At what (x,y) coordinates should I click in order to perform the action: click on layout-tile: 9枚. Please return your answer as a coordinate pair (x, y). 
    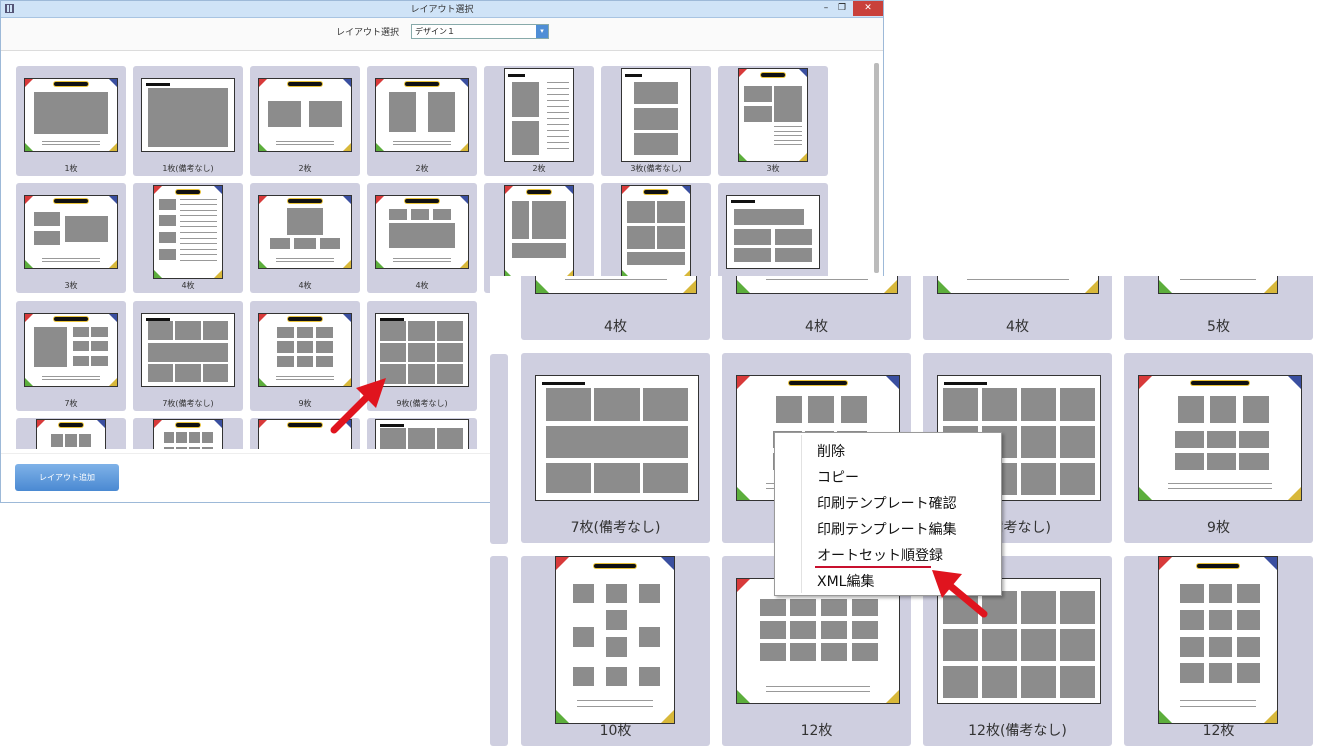
    Looking at the image, I should click on (1218, 448).